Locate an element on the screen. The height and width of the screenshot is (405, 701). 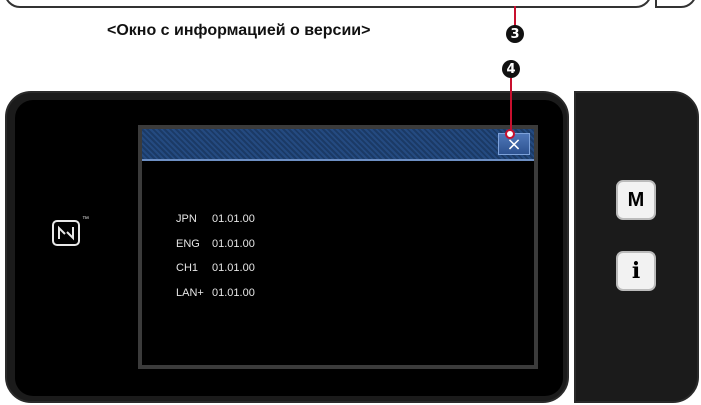
version-name: JPN is located at coordinates (186, 219).